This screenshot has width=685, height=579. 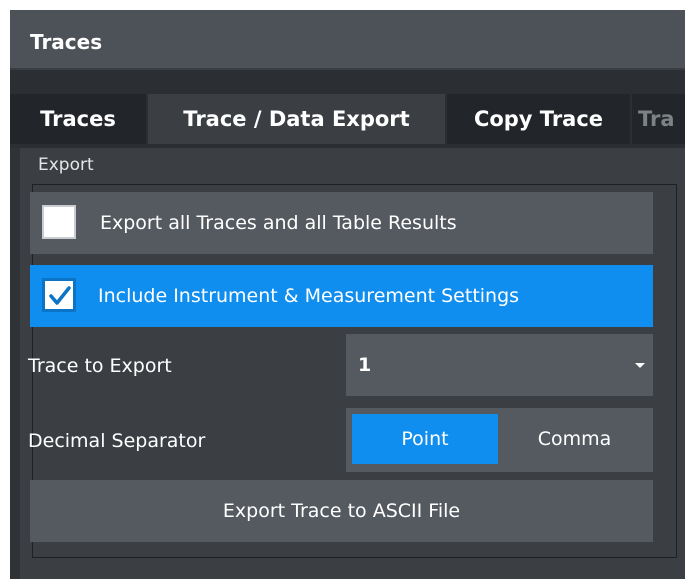 I want to click on tab-truncated: Tra, so click(x=658, y=119).